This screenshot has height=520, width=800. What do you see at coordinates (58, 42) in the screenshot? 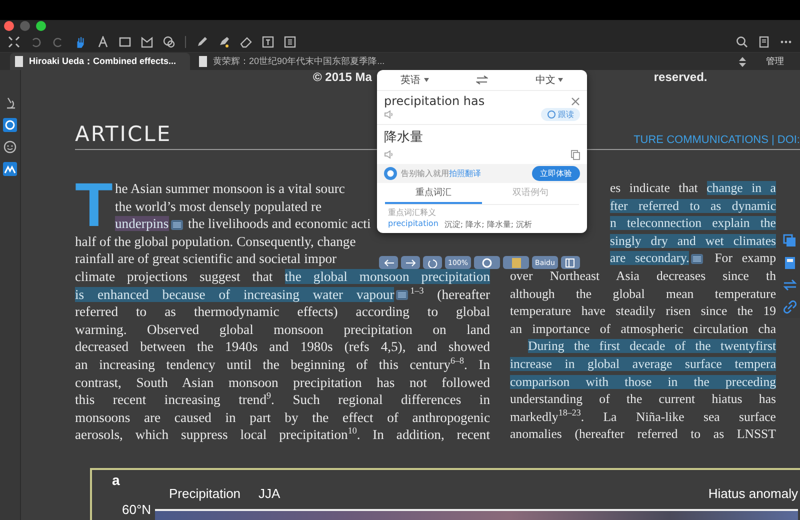
I see `redo-icon` at bounding box center [58, 42].